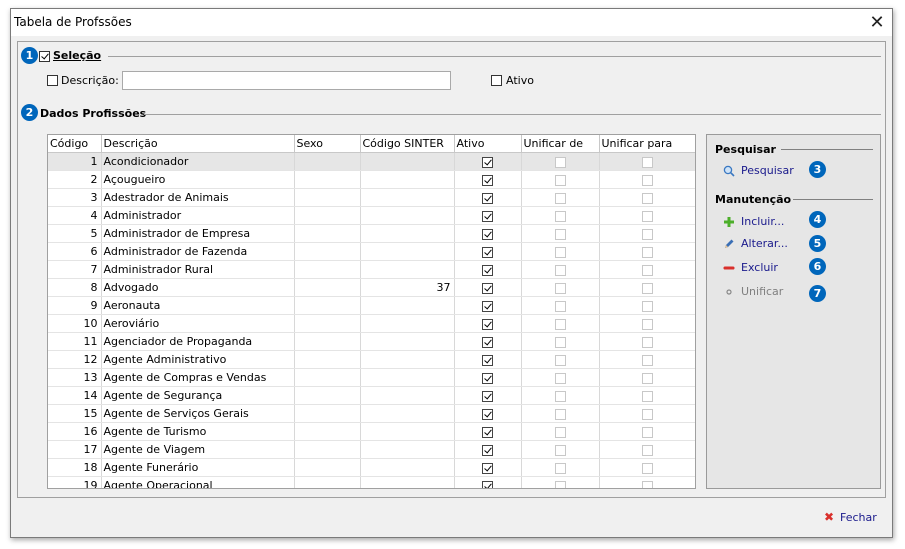 Image resolution: width=905 pixels, height=549 pixels. I want to click on cell-codigo-sinter: 37, so click(407, 287).